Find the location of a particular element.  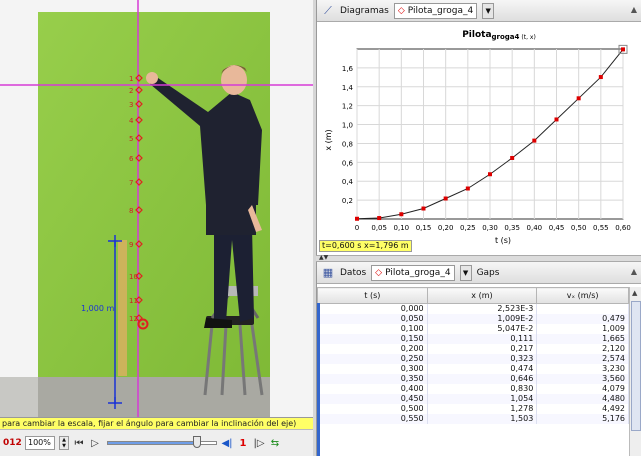

cell-t: 0,150 is located at coordinates (372, 339).